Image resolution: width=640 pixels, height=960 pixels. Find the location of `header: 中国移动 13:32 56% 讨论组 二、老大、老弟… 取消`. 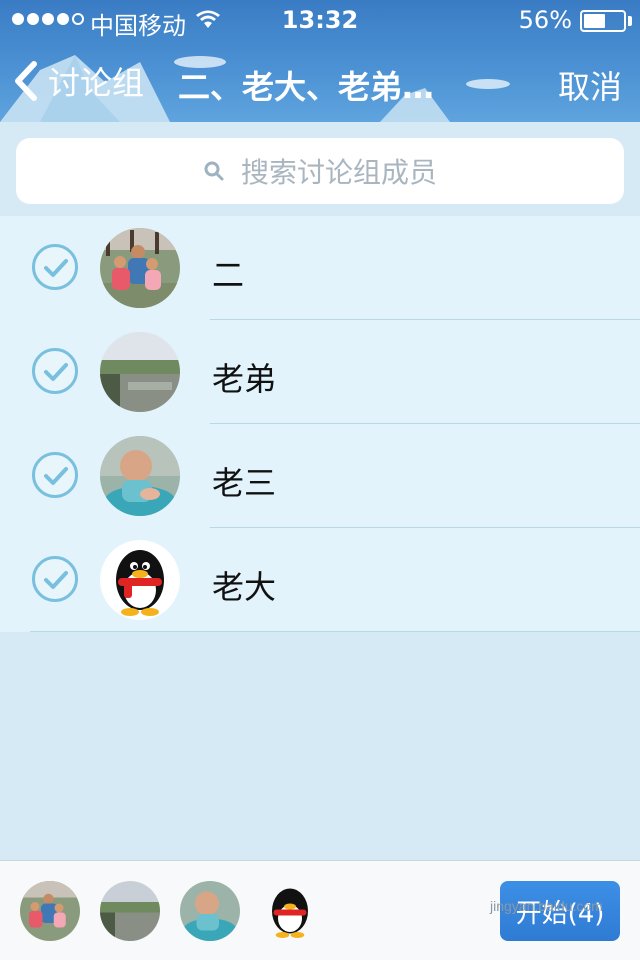

header: 中国移动 13:32 56% 讨论组 二、老大、老弟… 取消 is located at coordinates (320, 61).